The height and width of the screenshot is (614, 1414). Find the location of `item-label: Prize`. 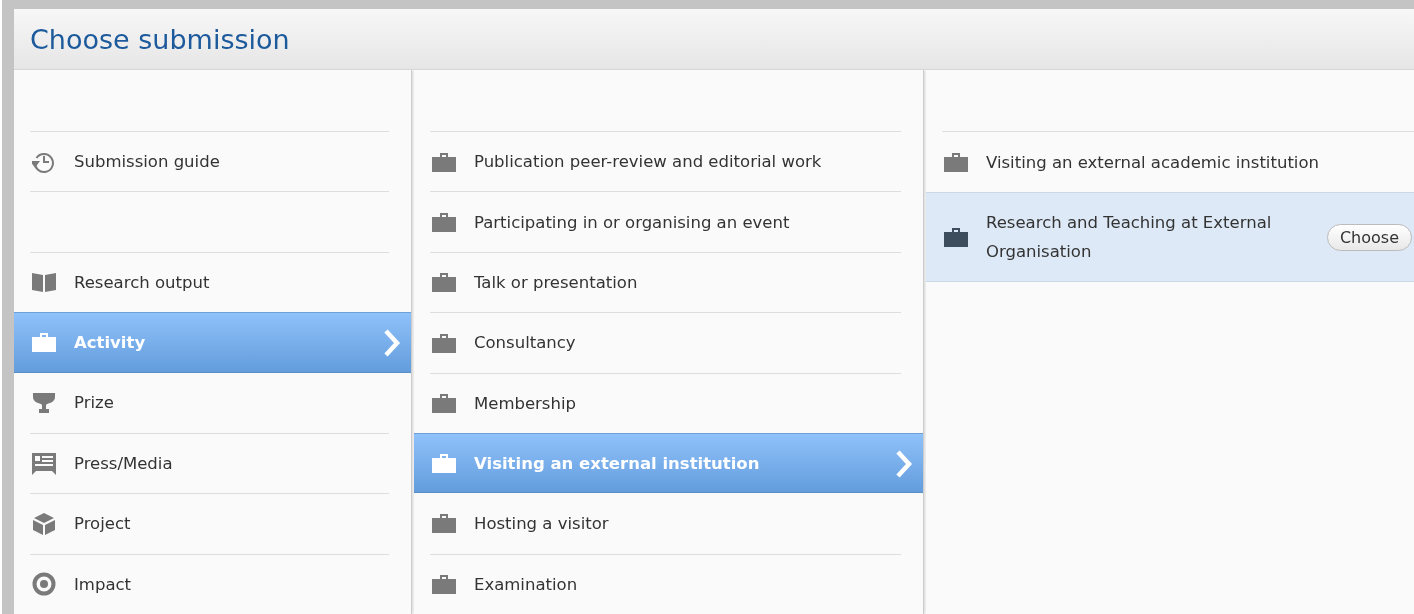

item-label: Prize is located at coordinates (94, 403).